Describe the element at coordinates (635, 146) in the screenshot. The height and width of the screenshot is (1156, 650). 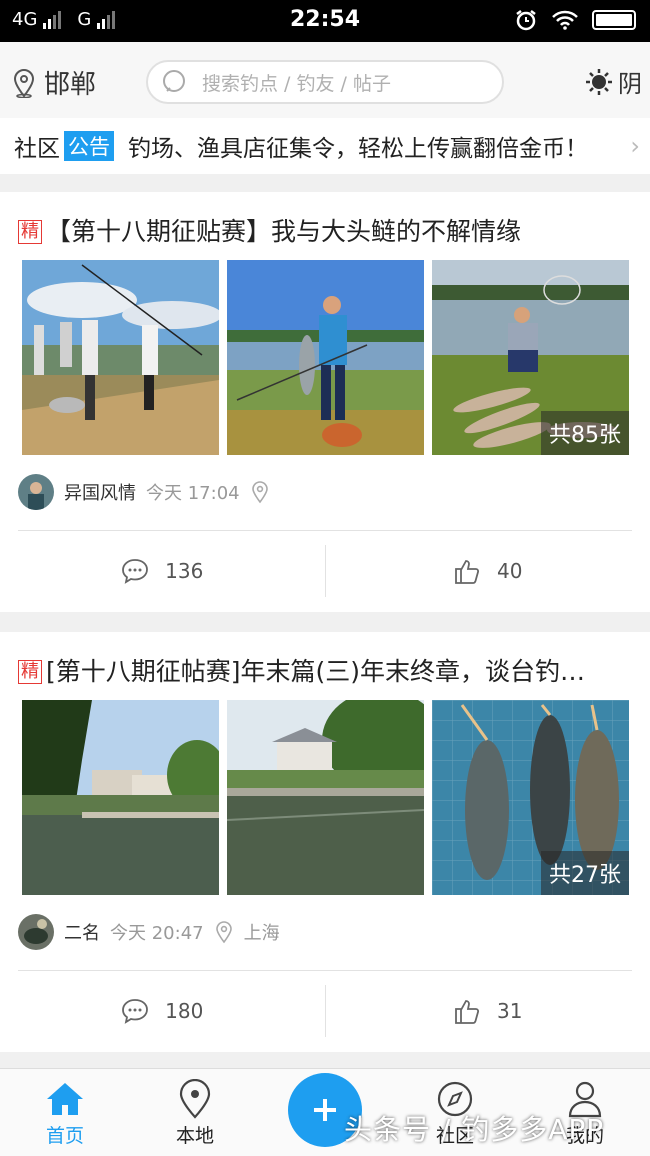
I see `chevron-right-icon: ›` at that location.